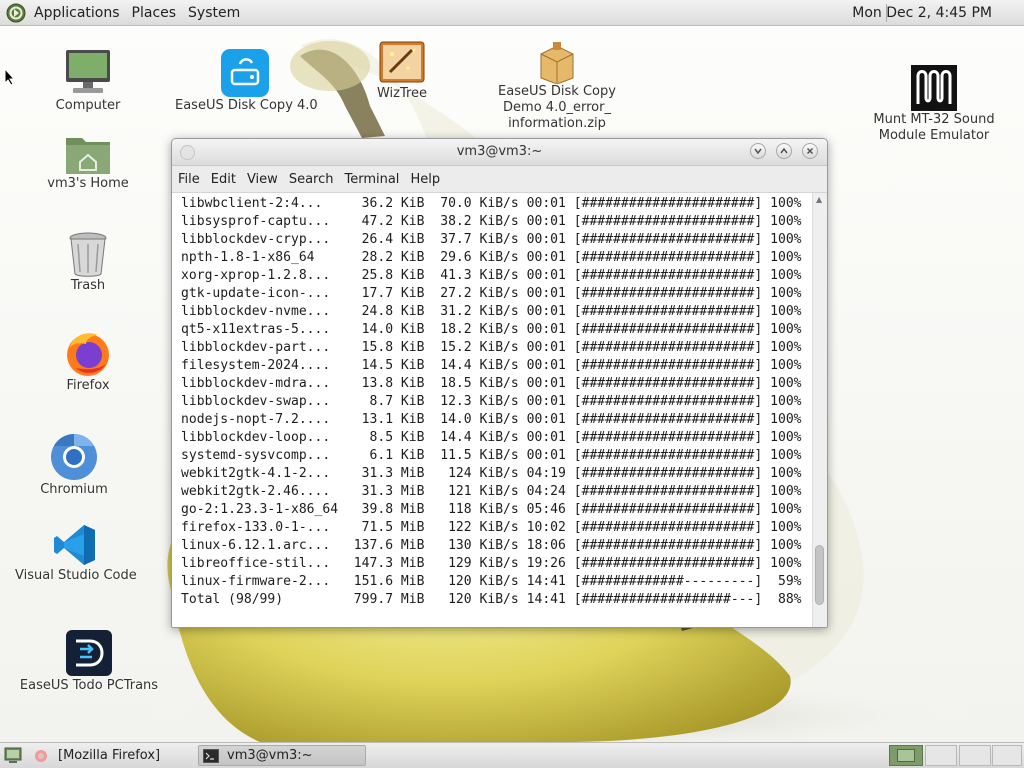 The width and height of the screenshot is (1024, 768). What do you see at coordinates (425, 179) in the screenshot?
I see `menu-help: Help` at bounding box center [425, 179].